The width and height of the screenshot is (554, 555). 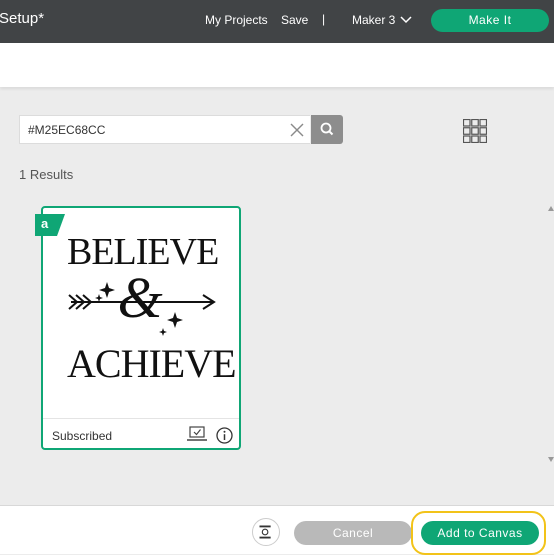 I want to click on search-button, so click(x=327, y=129).